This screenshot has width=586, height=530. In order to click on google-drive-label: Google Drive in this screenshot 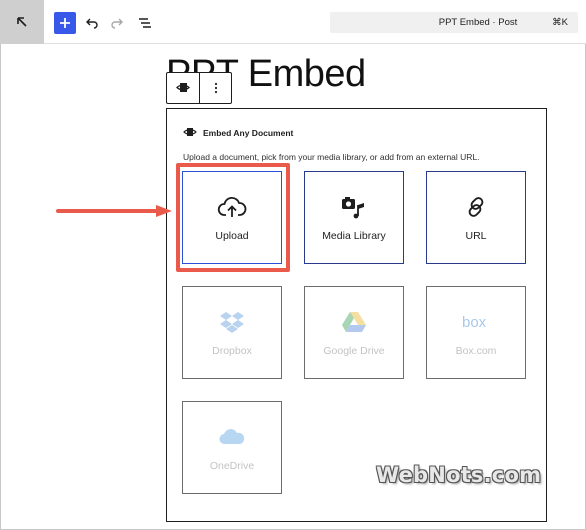, I will do `click(354, 350)`.